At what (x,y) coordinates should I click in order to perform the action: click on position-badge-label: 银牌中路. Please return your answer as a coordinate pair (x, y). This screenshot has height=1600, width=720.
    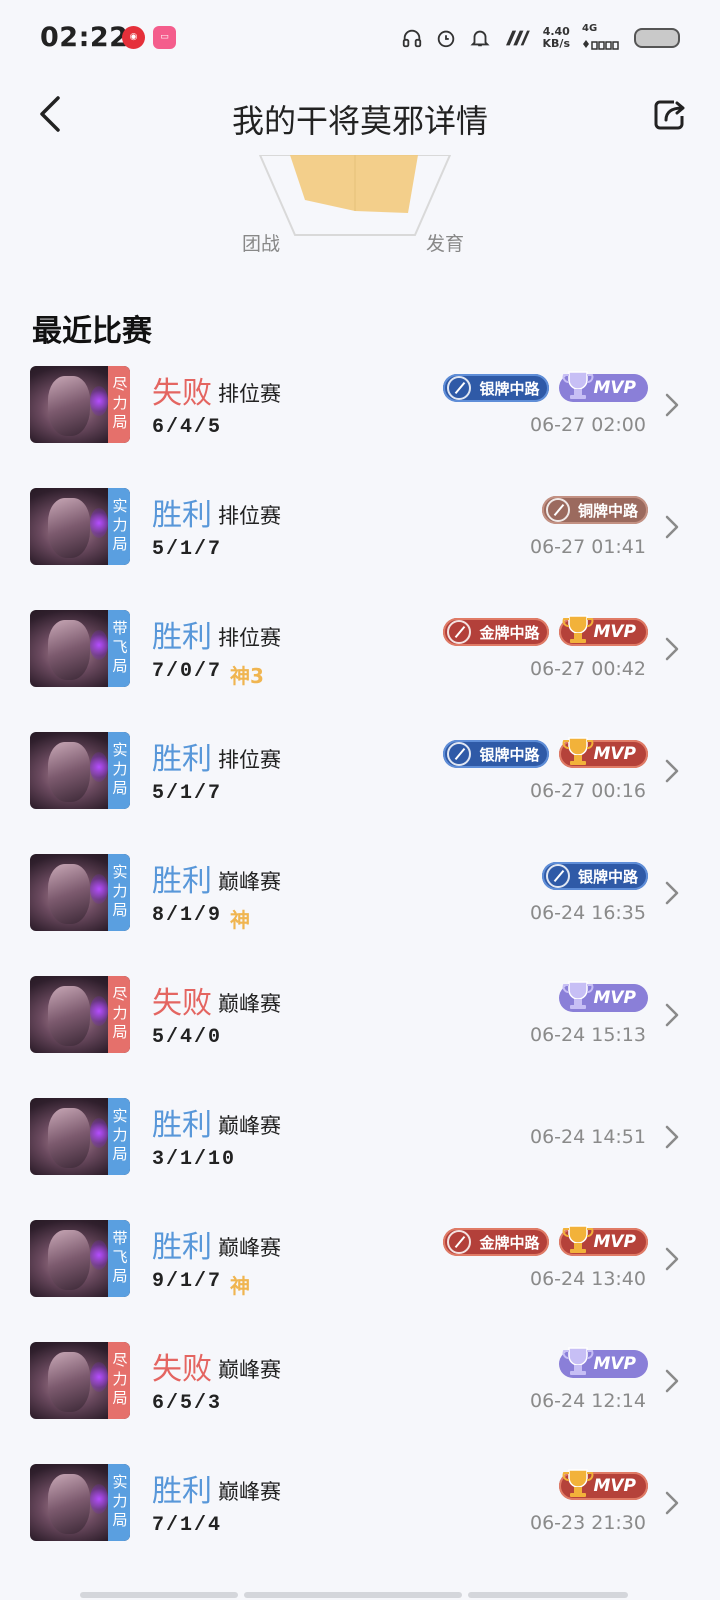
    Looking at the image, I should click on (509, 754).